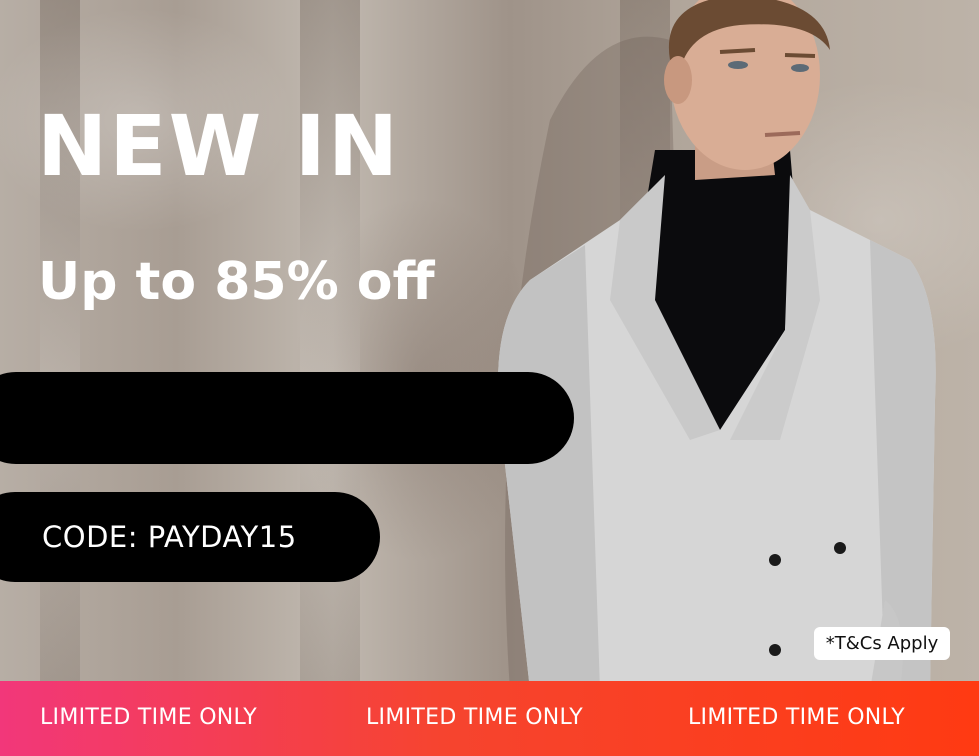 Image resolution: width=979 pixels, height=756 pixels. I want to click on promo-code-pill: CODE: PAYDAY15, so click(190, 537).